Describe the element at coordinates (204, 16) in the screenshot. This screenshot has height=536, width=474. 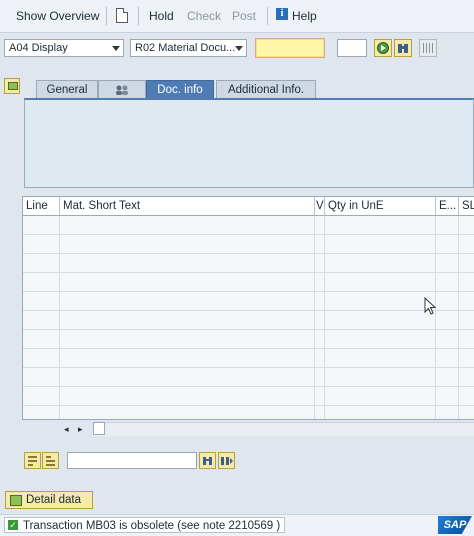
I see `check-button: Check` at that location.